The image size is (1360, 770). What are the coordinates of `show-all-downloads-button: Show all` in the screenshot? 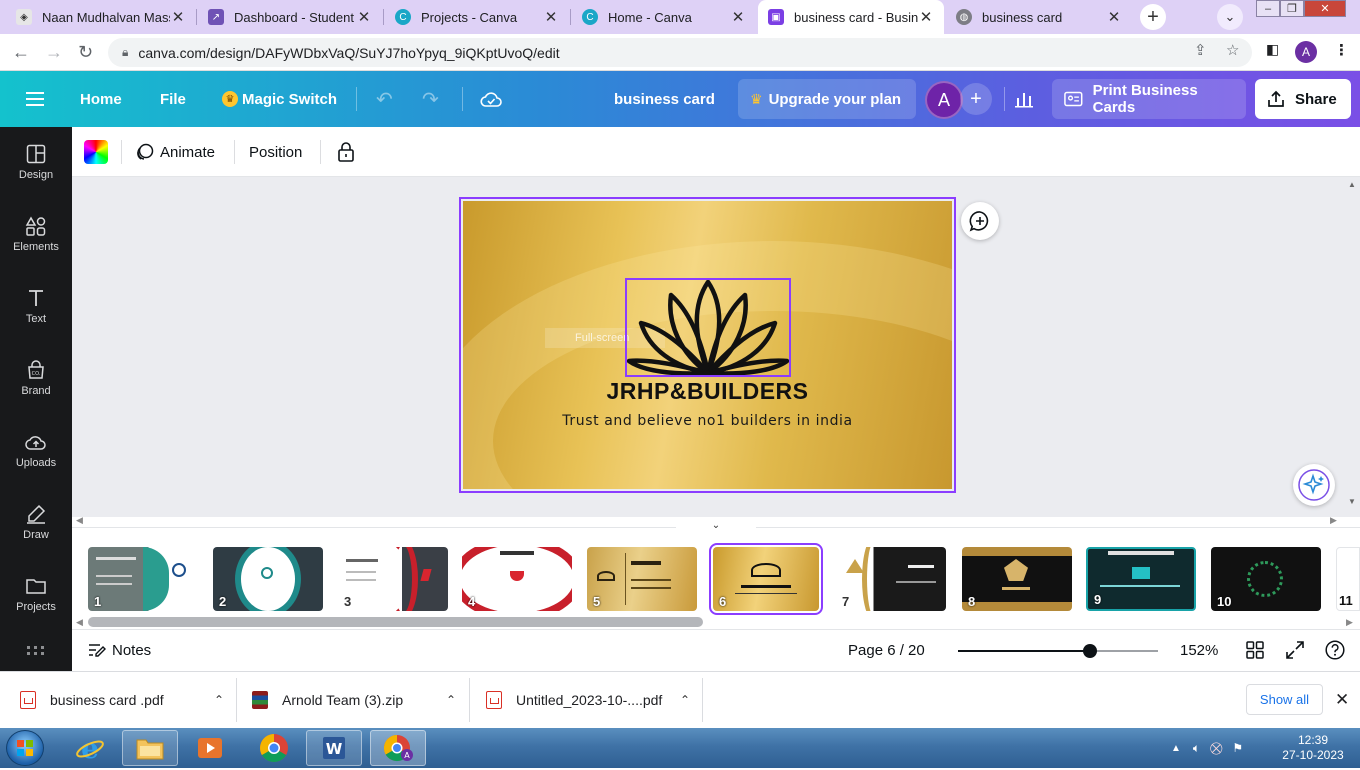 It's located at (1284, 699).